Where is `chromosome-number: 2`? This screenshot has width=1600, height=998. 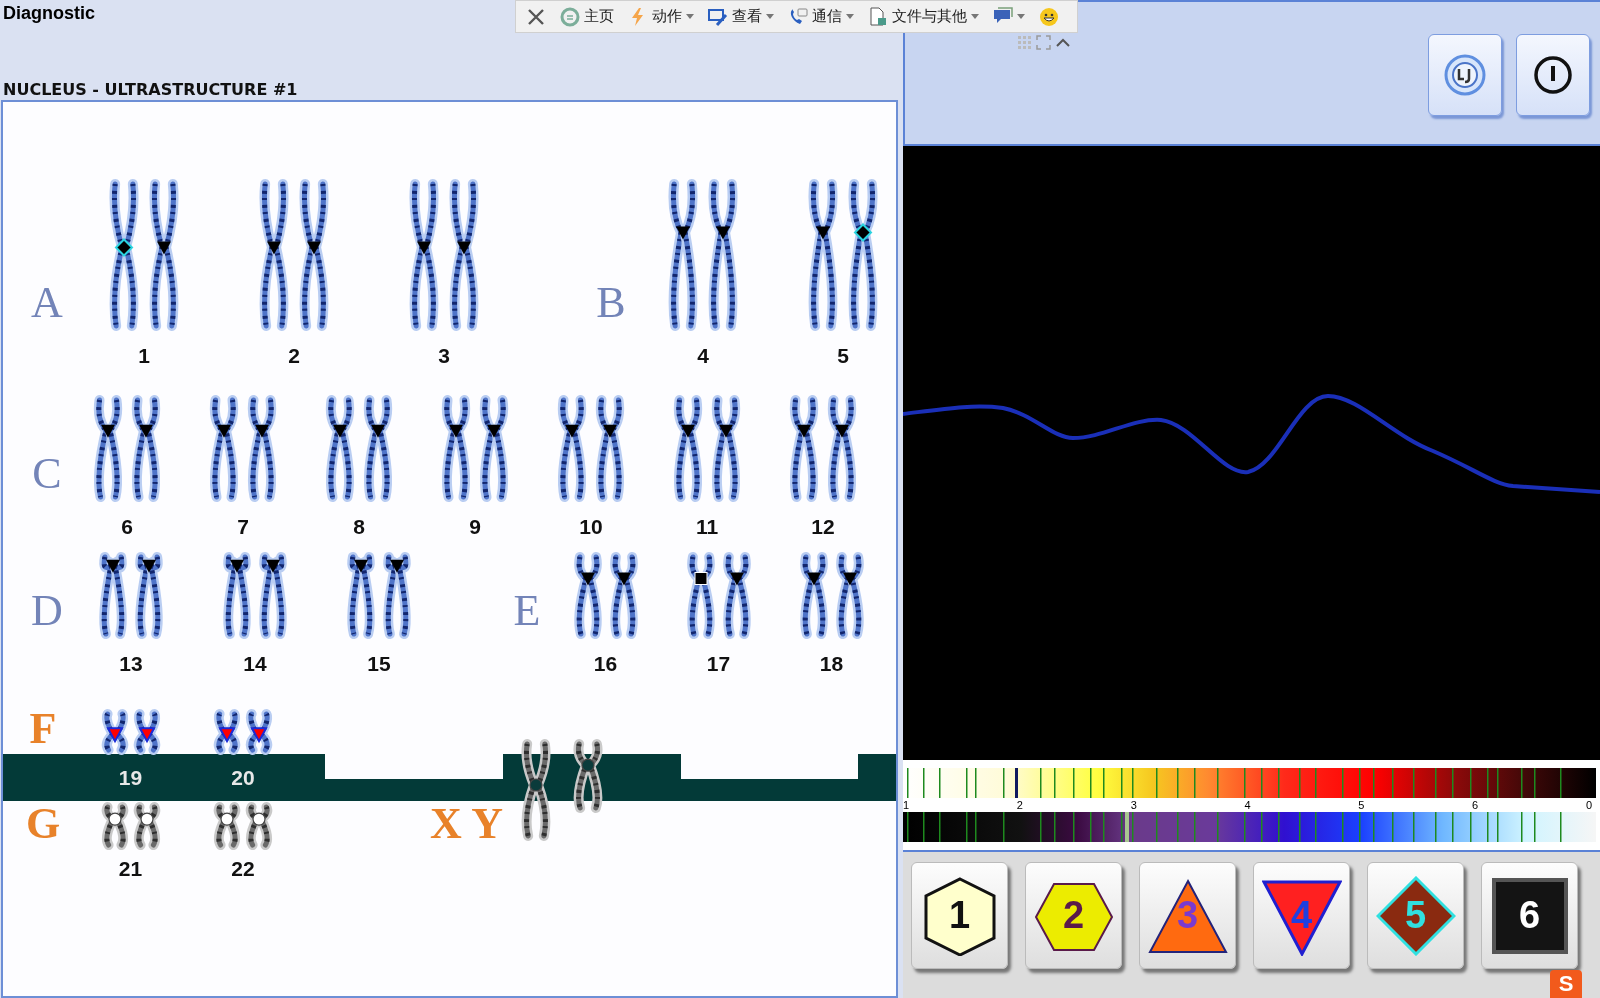
chromosome-number: 2 is located at coordinates (294, 356).